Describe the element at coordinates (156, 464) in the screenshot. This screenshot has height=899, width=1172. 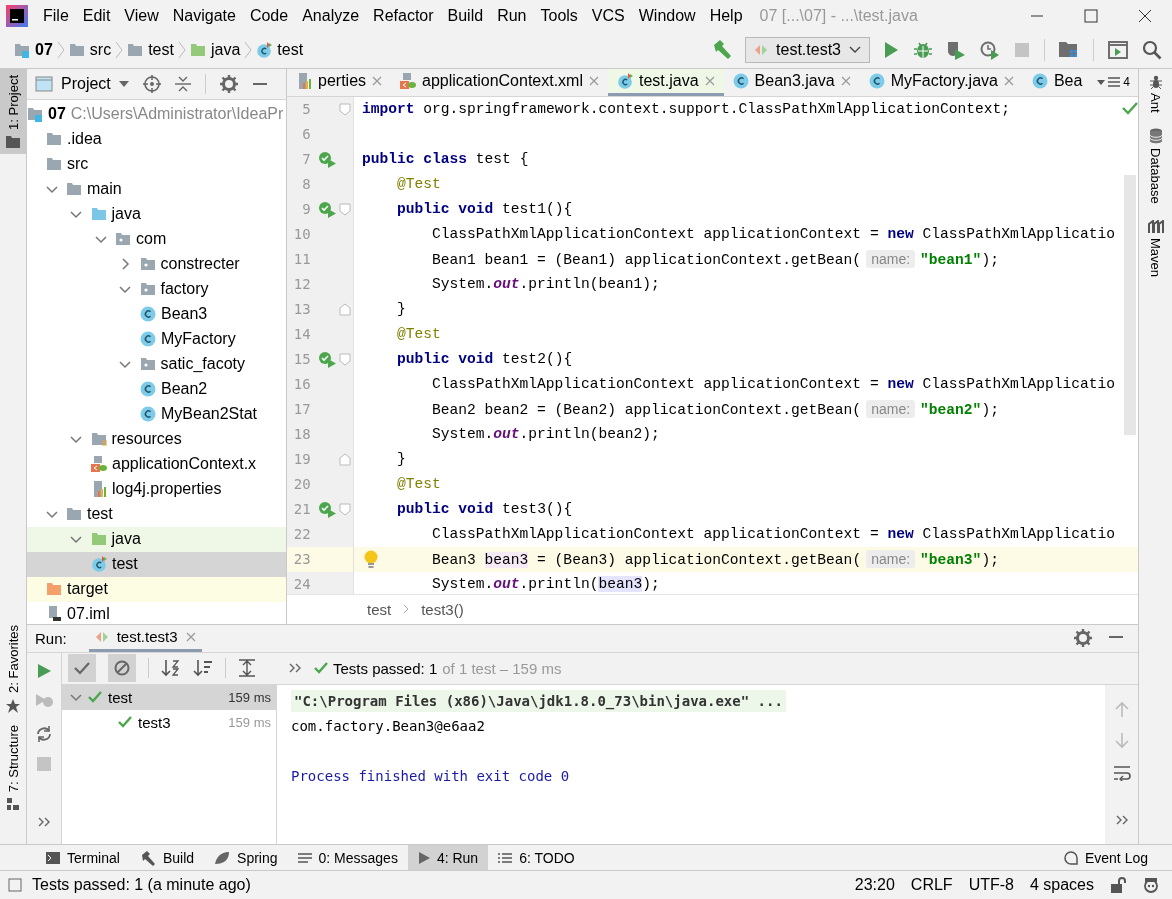
I see `tree-item: applicationContext.x` at that location.